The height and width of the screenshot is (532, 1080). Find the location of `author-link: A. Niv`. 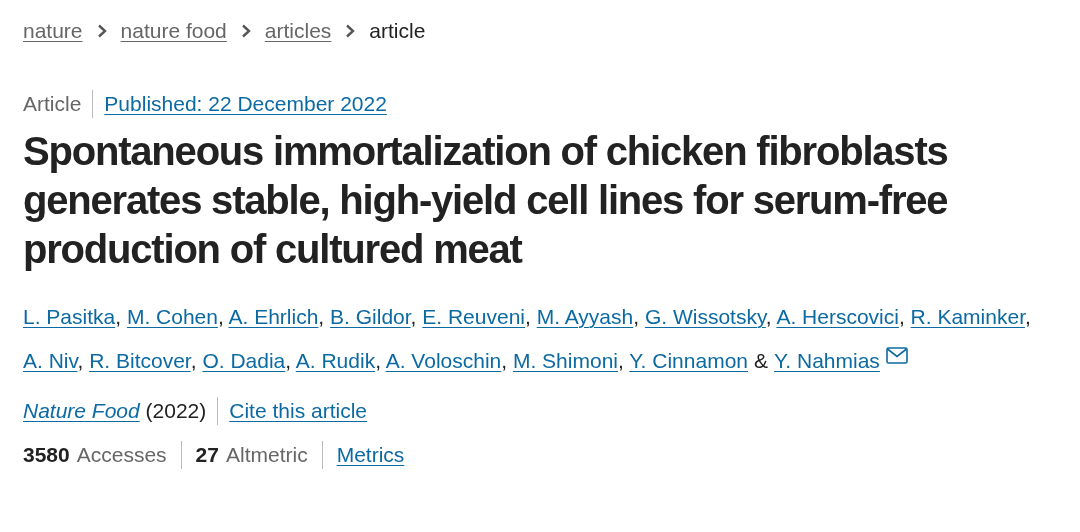

author-link: A. Niv is located at coordinates (50, 360).